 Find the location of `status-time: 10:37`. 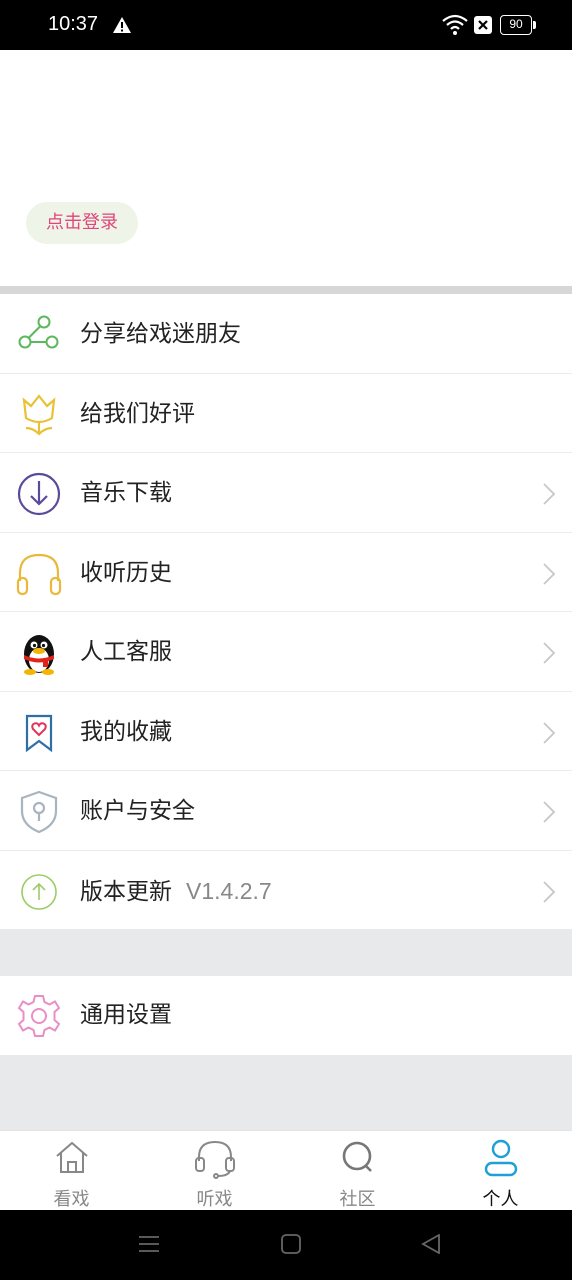

status-time: 10:37 is located at coordinates (73, 24).